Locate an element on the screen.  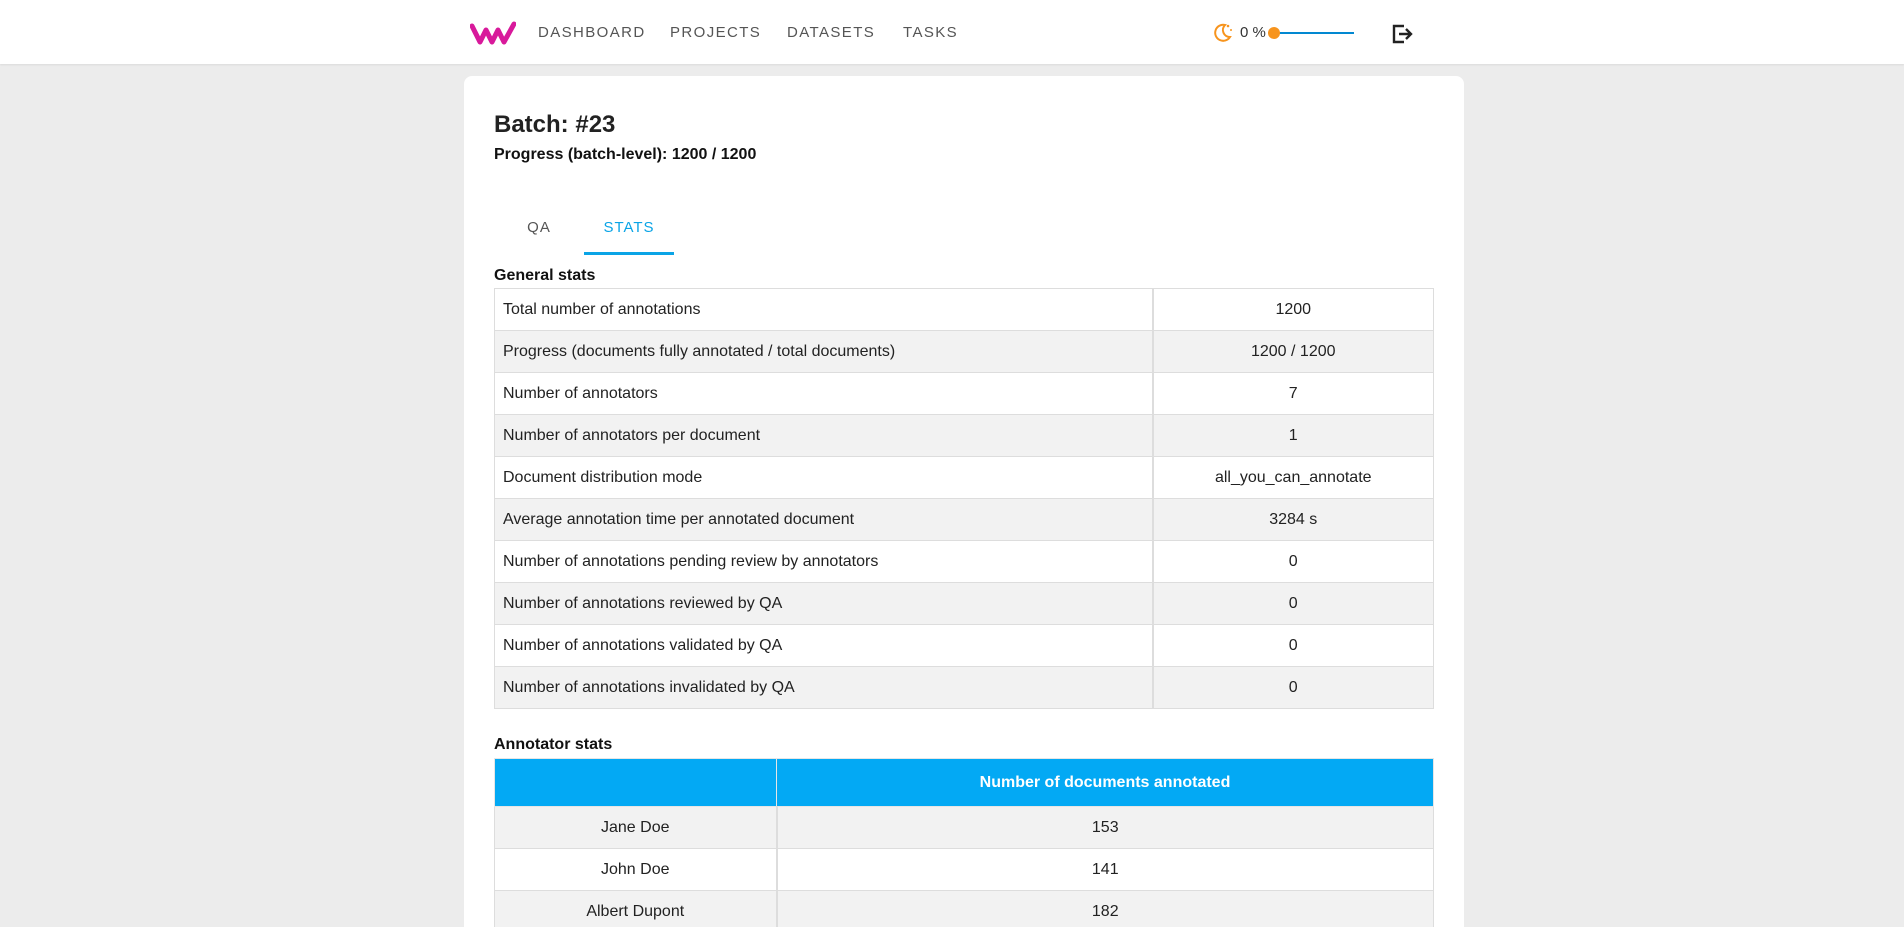
page-title: Batch: #23 is located at coordinates (555, 124).